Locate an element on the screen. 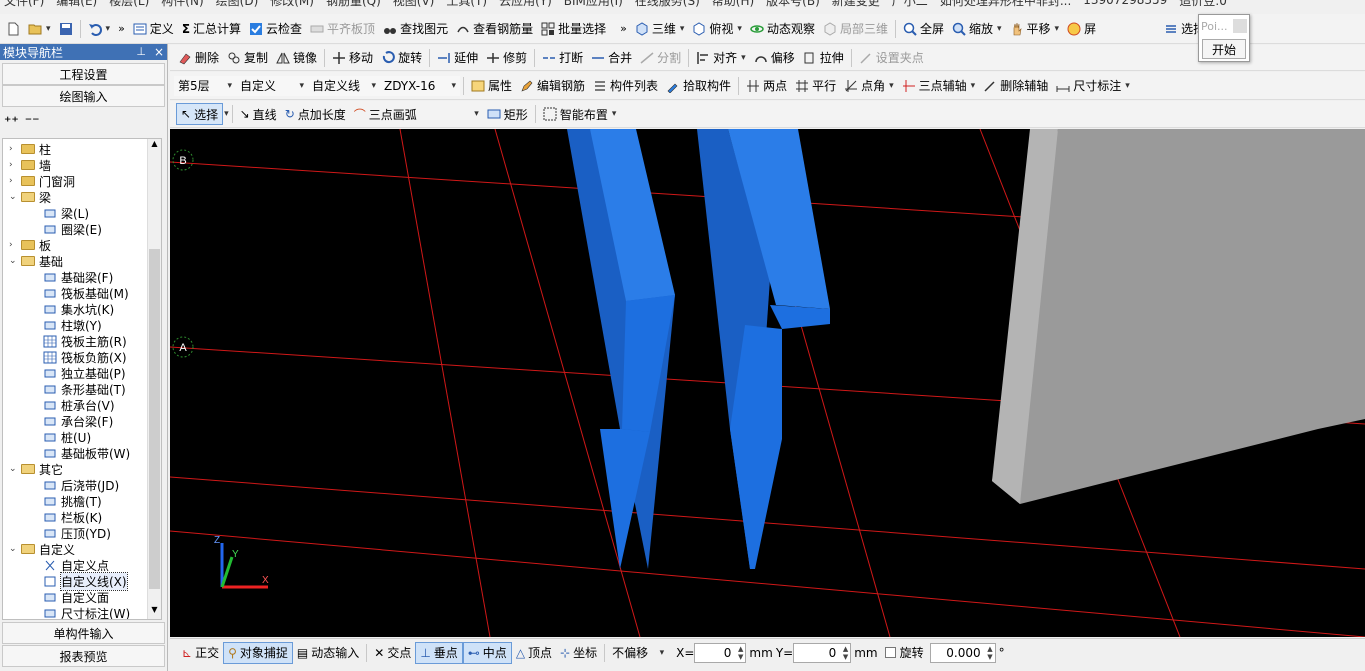  menu-item-5: 修改(M) is located at coordinates (292, 3).